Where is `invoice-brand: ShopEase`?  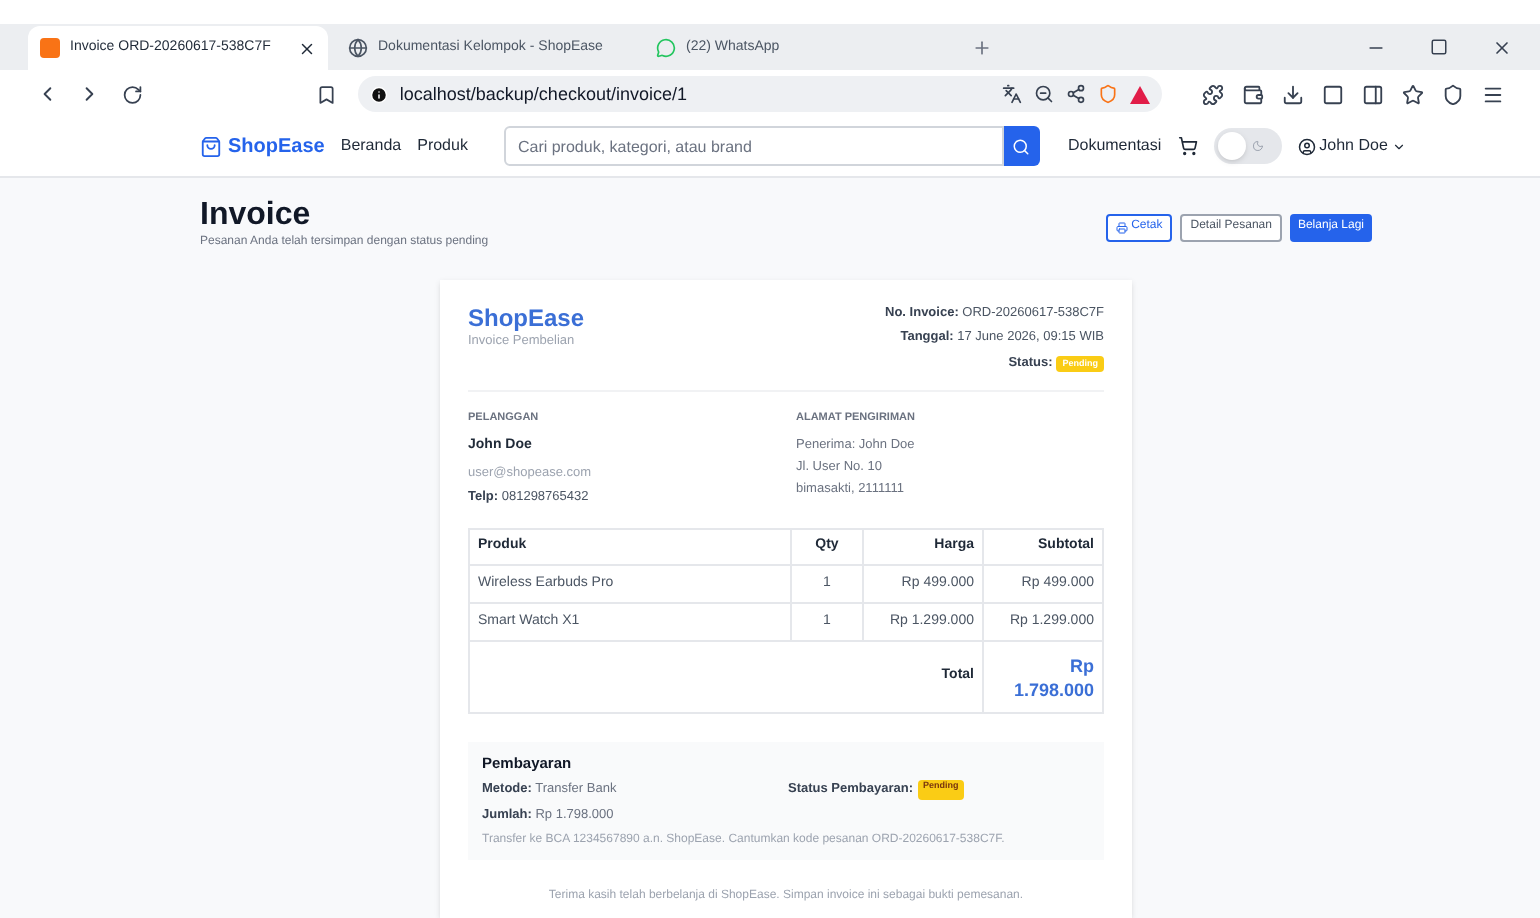
invoice-brand: ShopEase is located at coordinates (526, 317).